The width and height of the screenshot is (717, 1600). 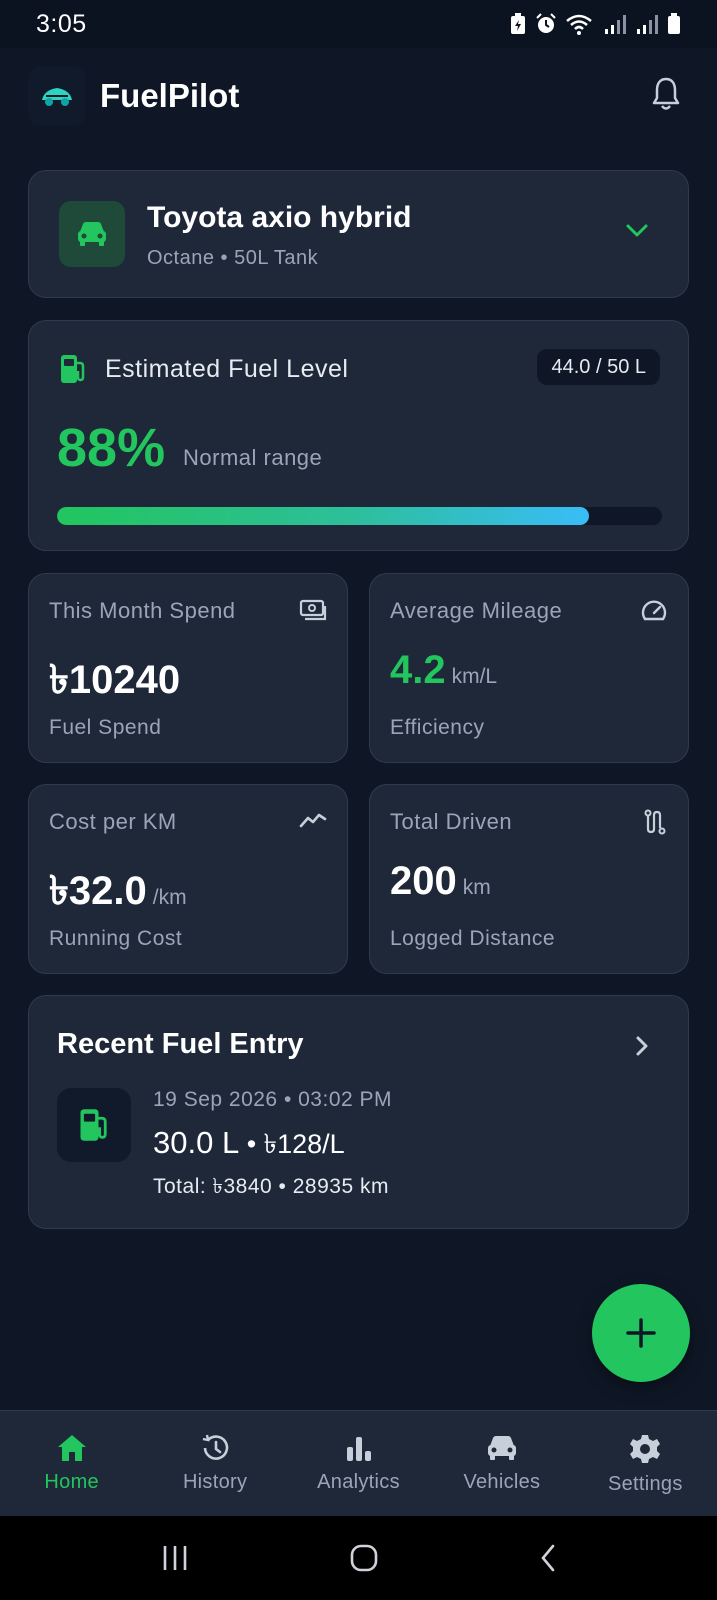 I want to click on capacity-badge: 44.0 / 50 L, so click(x=598, y=367).